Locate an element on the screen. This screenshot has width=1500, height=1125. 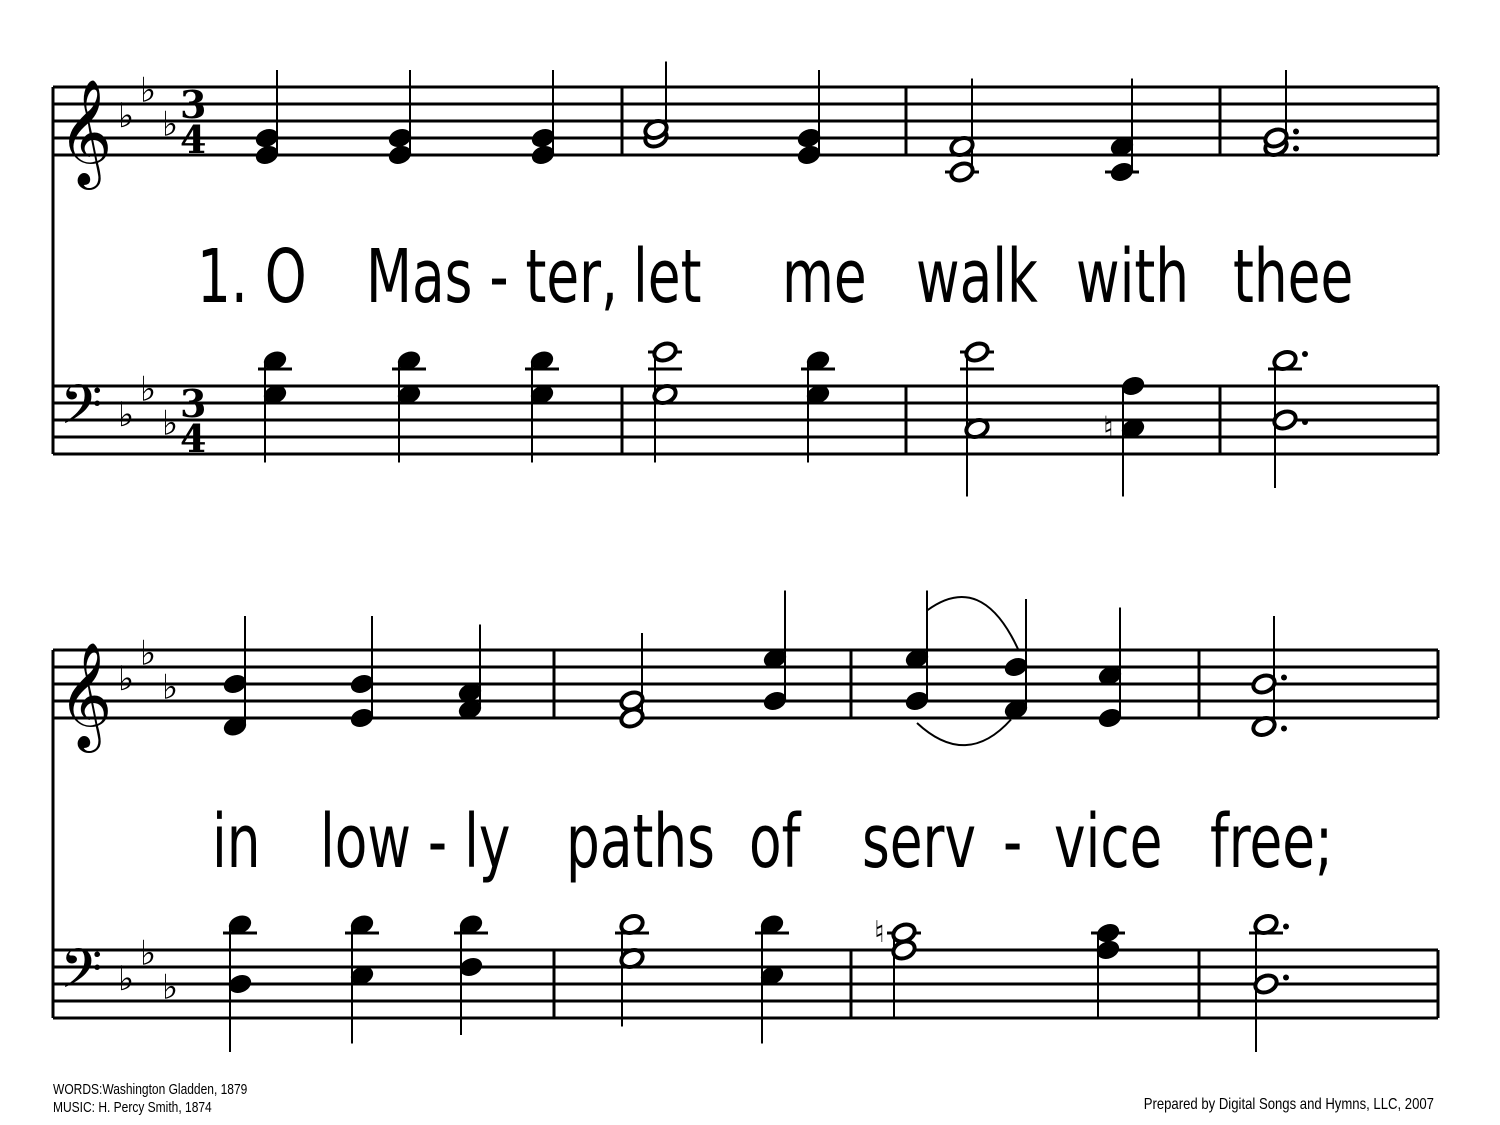
lyric-syllable: vice is located at coordinates (1108, 842).